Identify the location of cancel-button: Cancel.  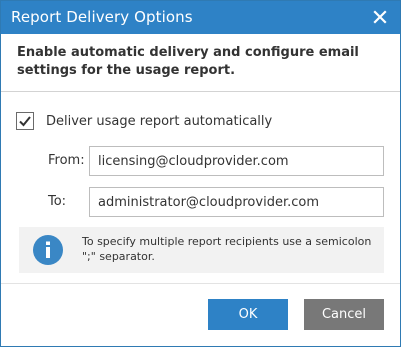
(344, 314).